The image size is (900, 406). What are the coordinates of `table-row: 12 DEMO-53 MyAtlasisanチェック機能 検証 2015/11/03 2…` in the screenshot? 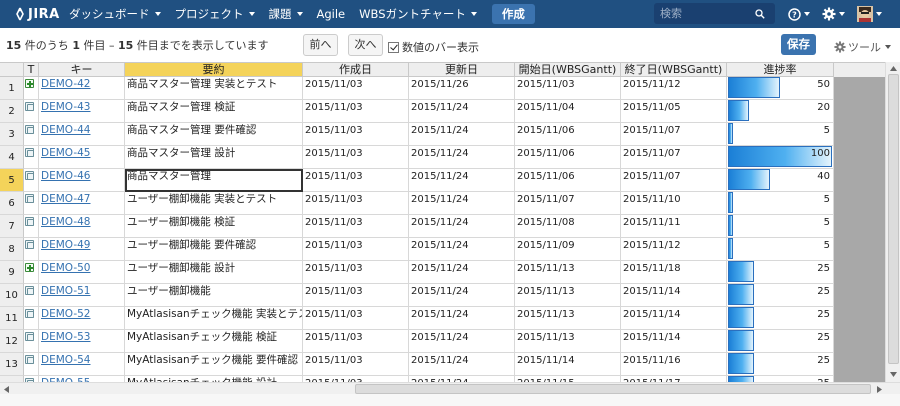 It's located at (450, 341).